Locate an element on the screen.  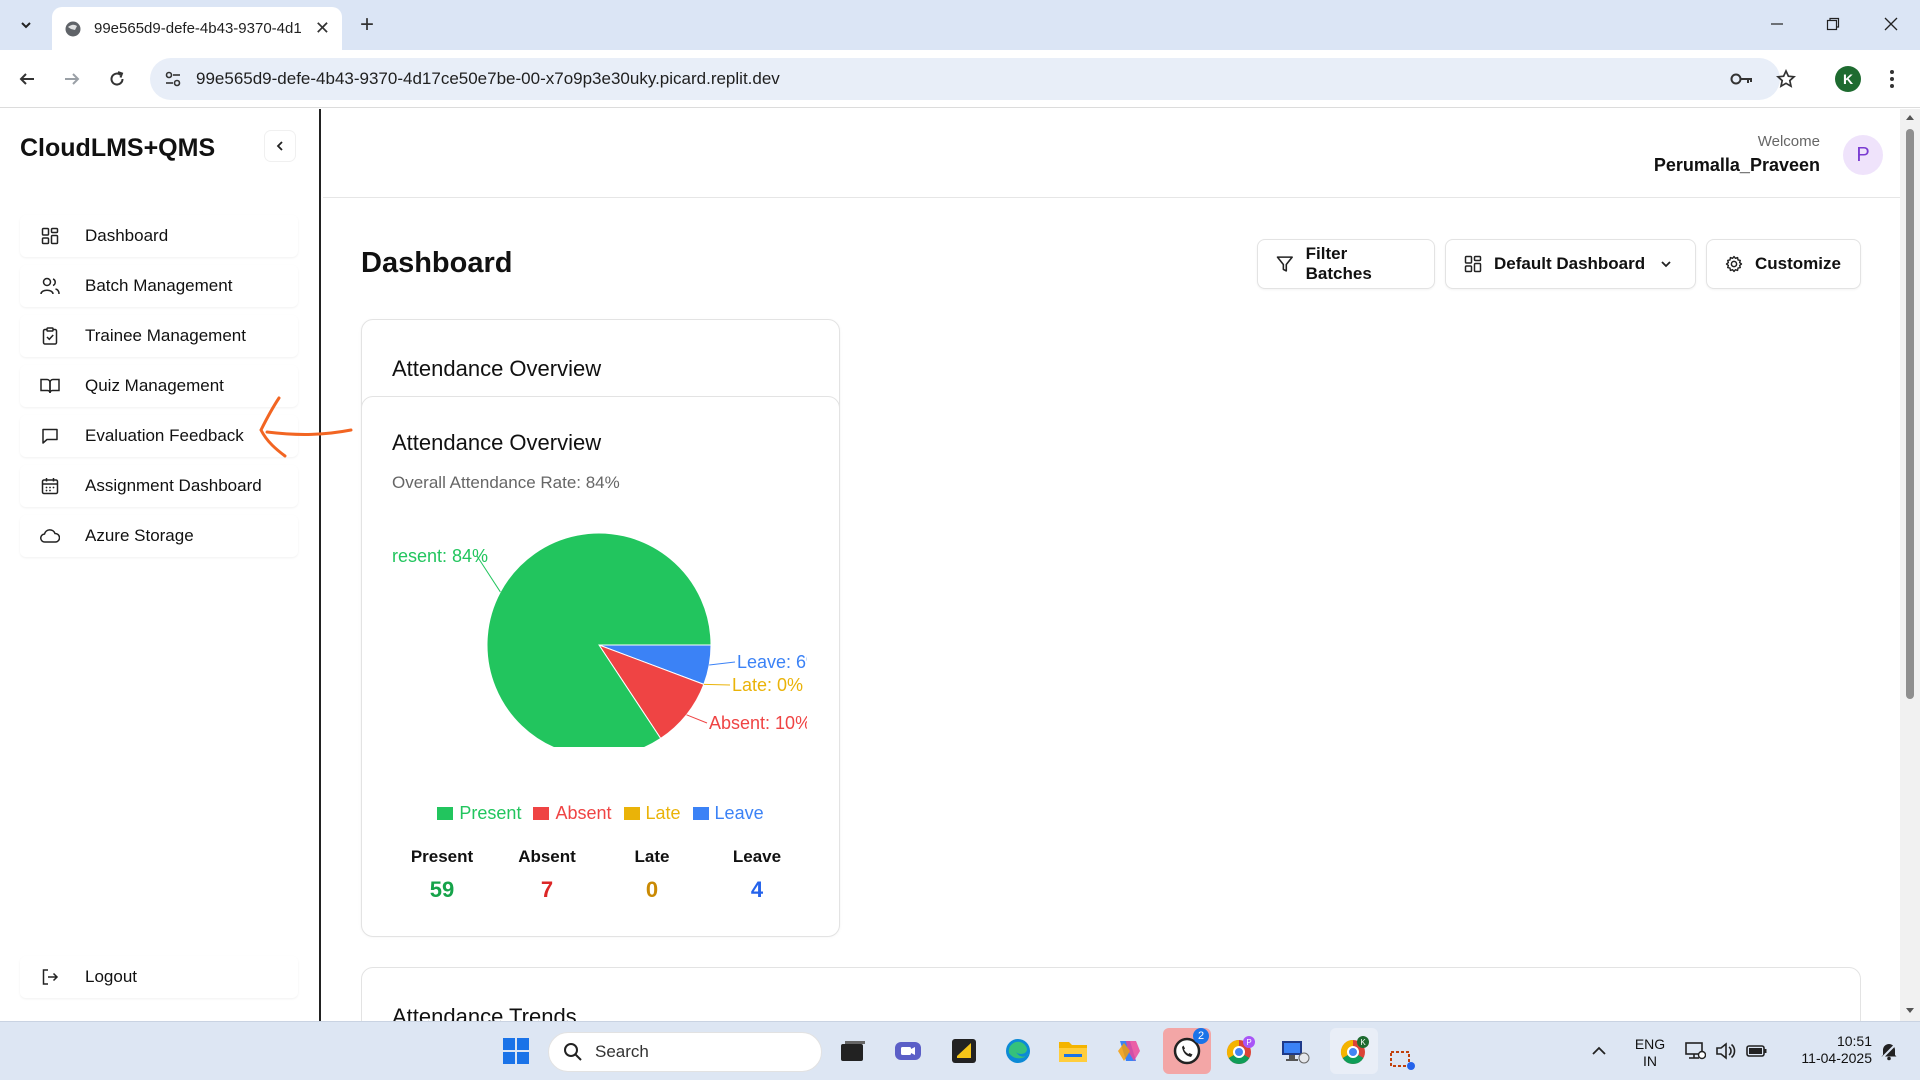
stat-label: Late is located at coordinates (652, 856).